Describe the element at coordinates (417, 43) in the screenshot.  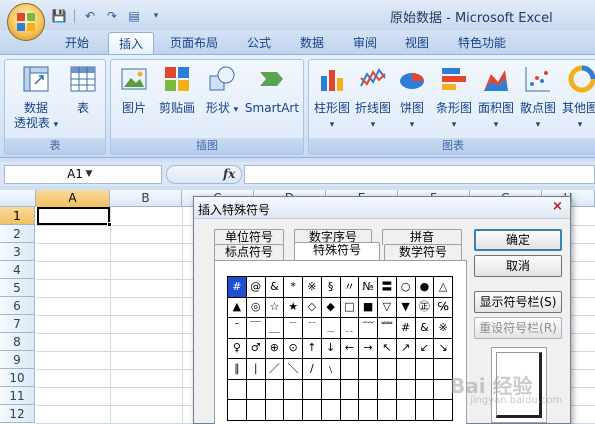
I see `tab-view: 视图` at that location.